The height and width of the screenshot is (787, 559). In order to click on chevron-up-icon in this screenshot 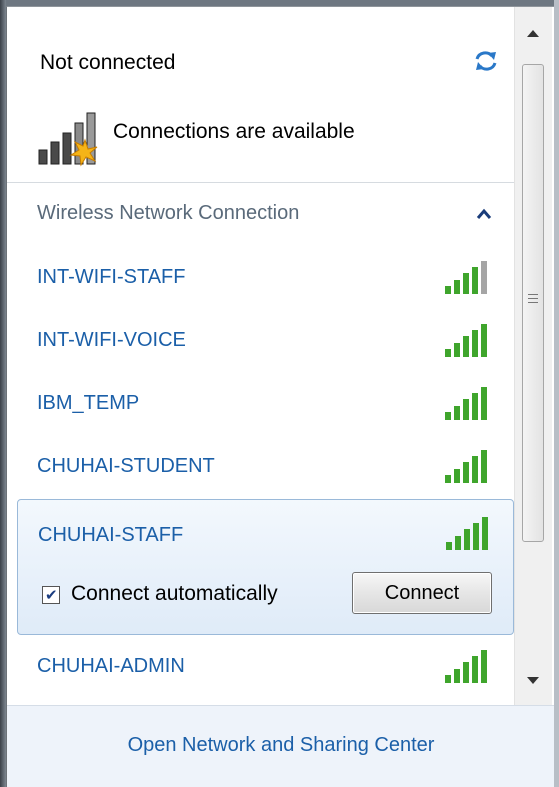, I will do `click(484, 214)`.